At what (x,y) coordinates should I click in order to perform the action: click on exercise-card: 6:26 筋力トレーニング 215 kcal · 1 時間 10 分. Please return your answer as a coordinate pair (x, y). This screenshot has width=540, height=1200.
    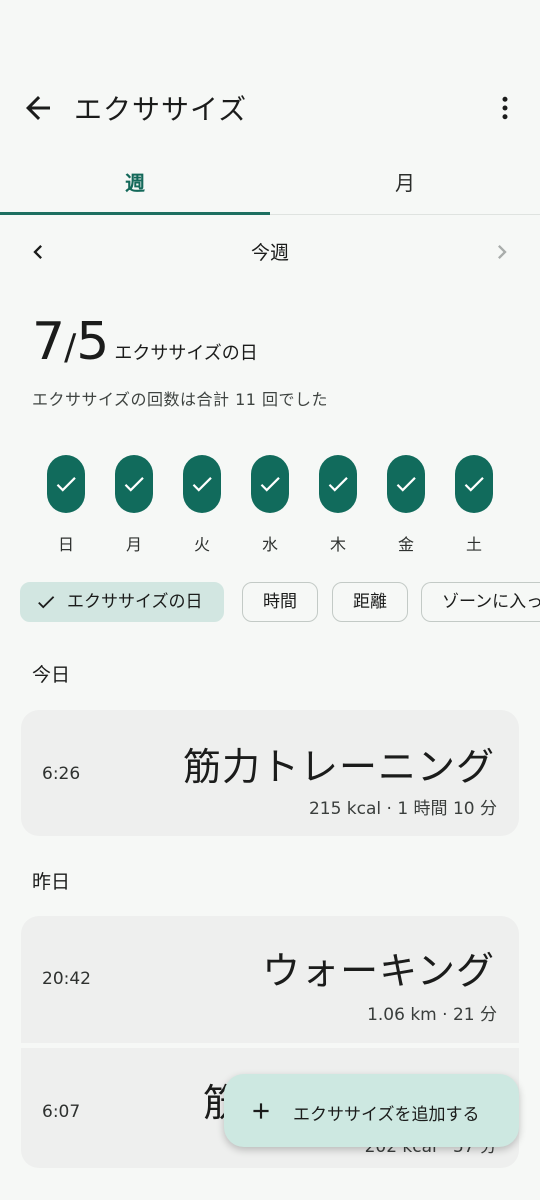
    Looking at the image, I should click on (270, 773).